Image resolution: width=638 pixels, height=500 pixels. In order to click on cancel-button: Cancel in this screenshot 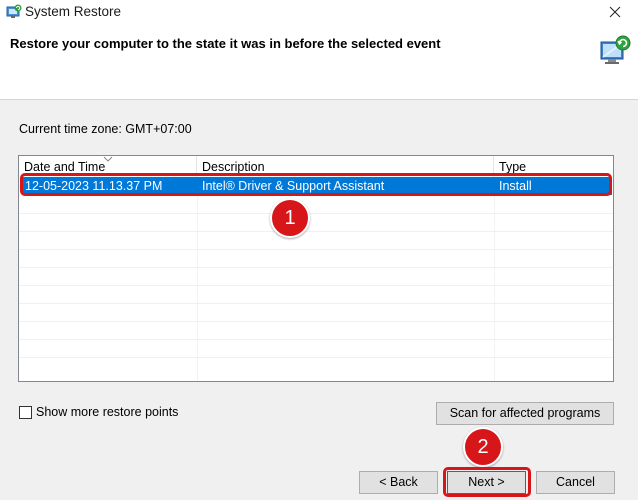, I will do `click(575, 482)`.